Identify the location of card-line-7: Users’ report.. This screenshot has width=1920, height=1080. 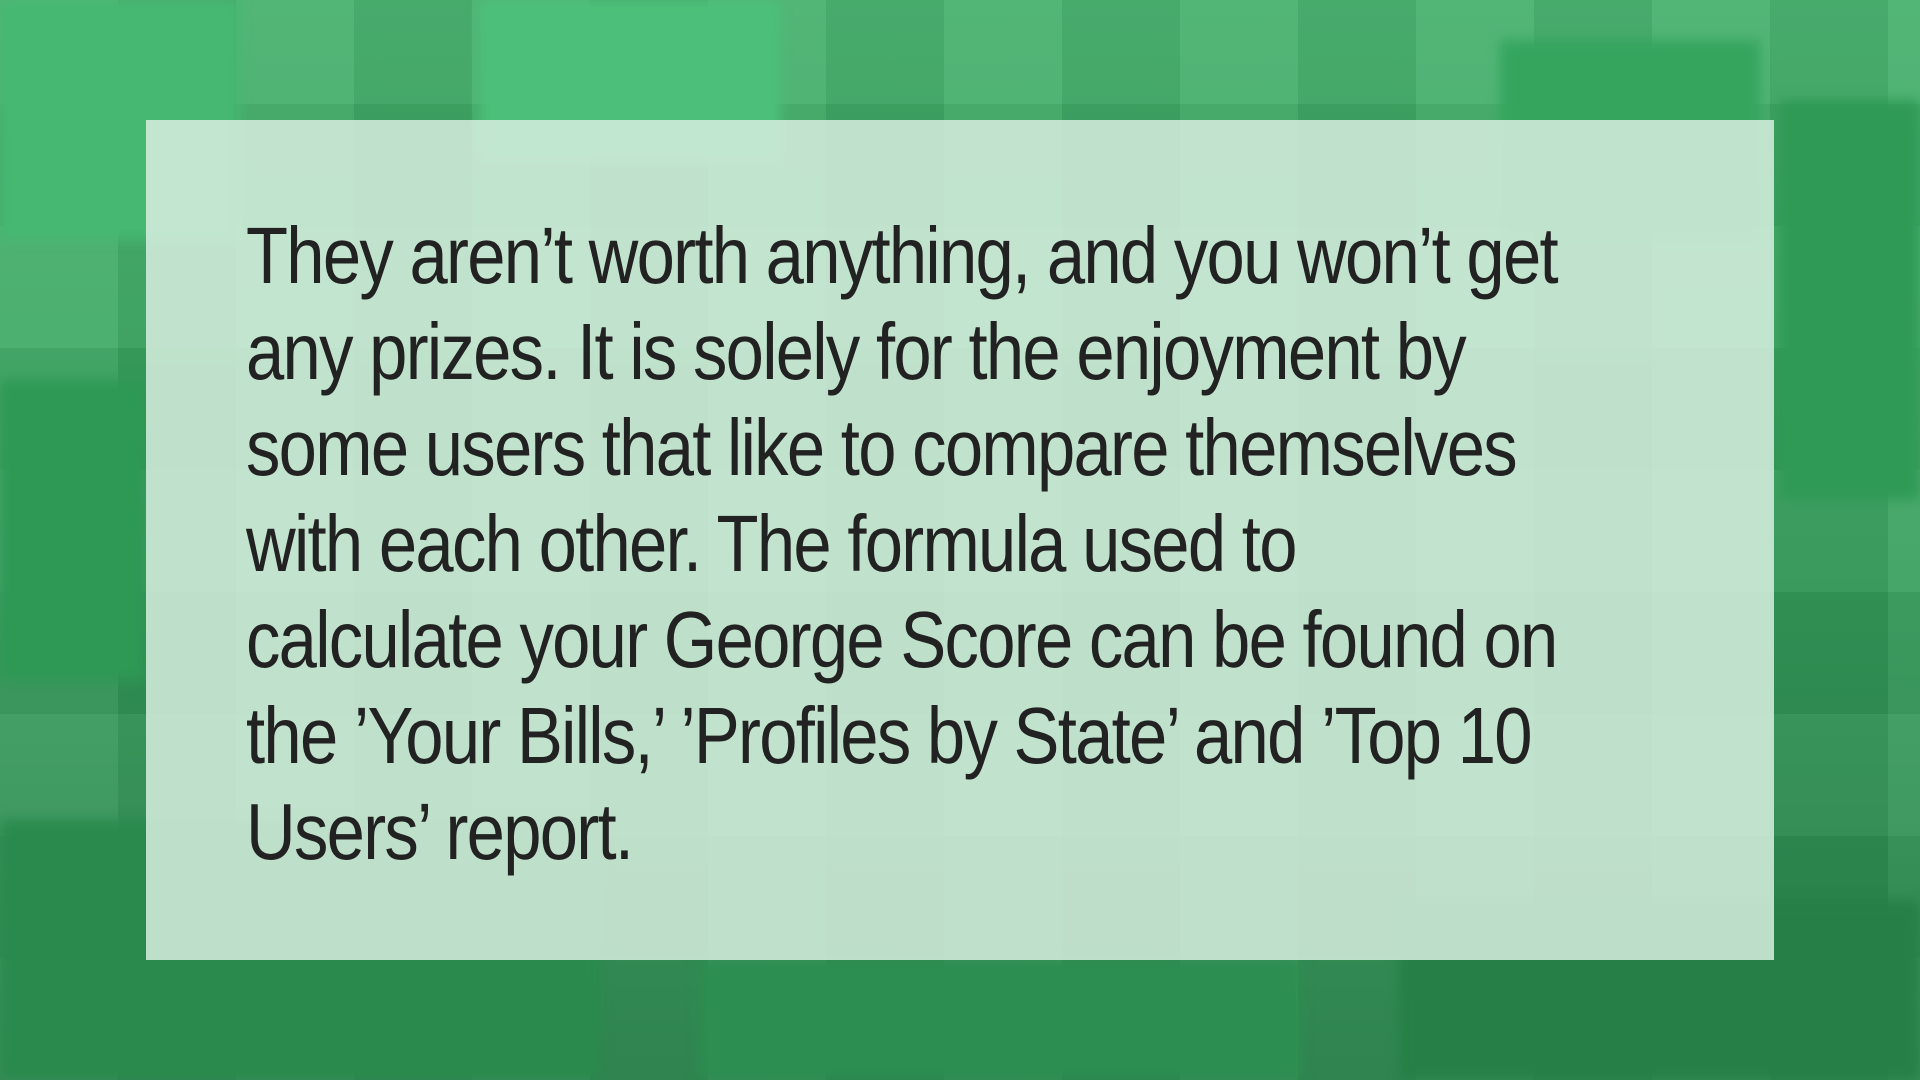
(440, 831).